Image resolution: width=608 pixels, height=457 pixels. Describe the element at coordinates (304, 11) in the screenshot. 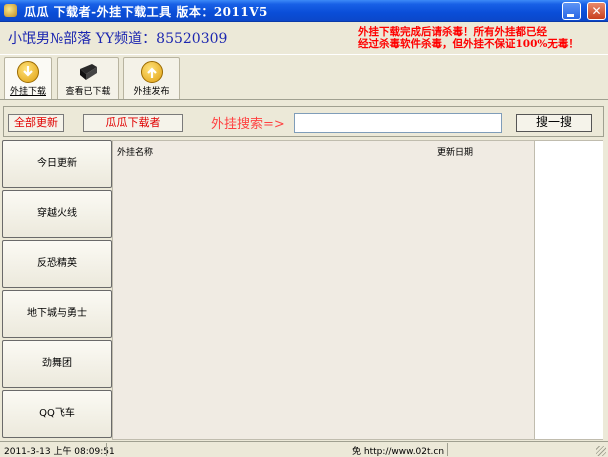

I see `title-bar: 瓜瓜 下载者-外挂下载工具 版本：2011V5 ✕` at that location.